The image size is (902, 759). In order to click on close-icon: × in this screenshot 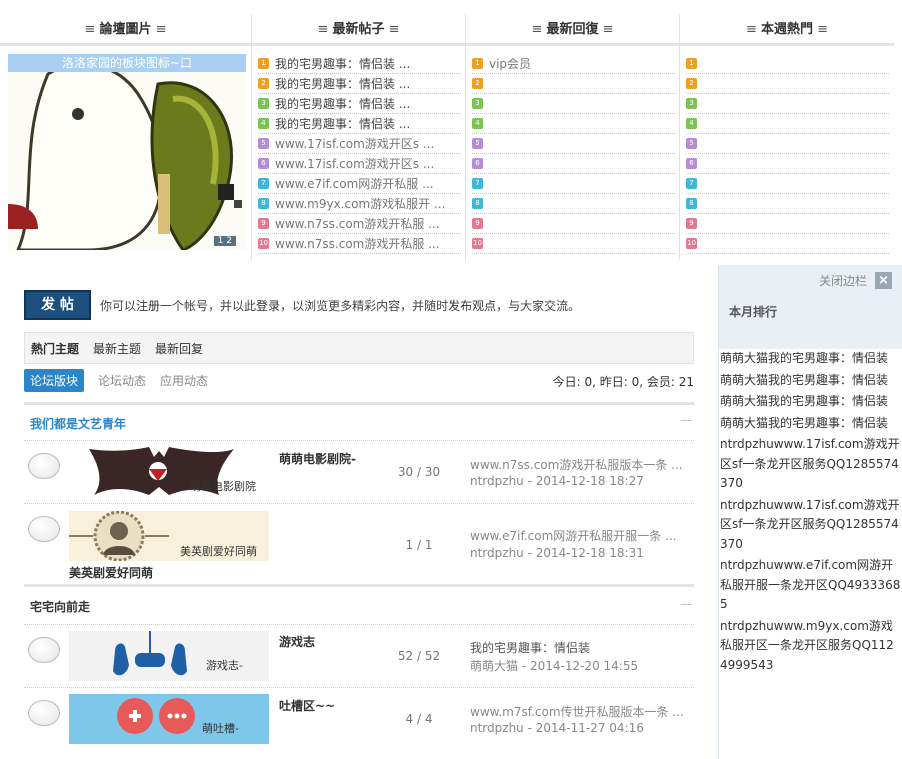, I will do `click(883, 280)`.